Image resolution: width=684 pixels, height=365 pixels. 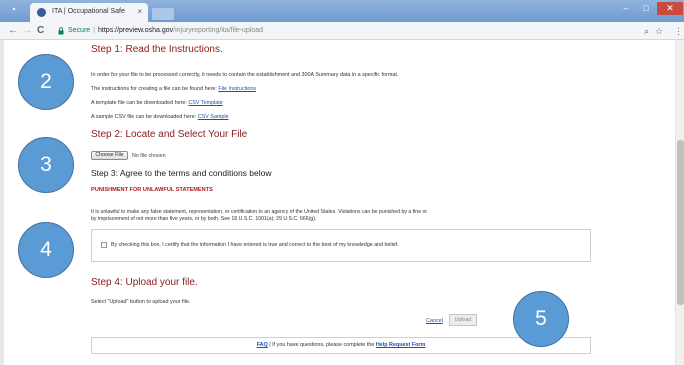 I want to click on warning-heading: PUNISHMENT FOR UNLAWFUL STATEMENTS, so click(x=152, y=190).